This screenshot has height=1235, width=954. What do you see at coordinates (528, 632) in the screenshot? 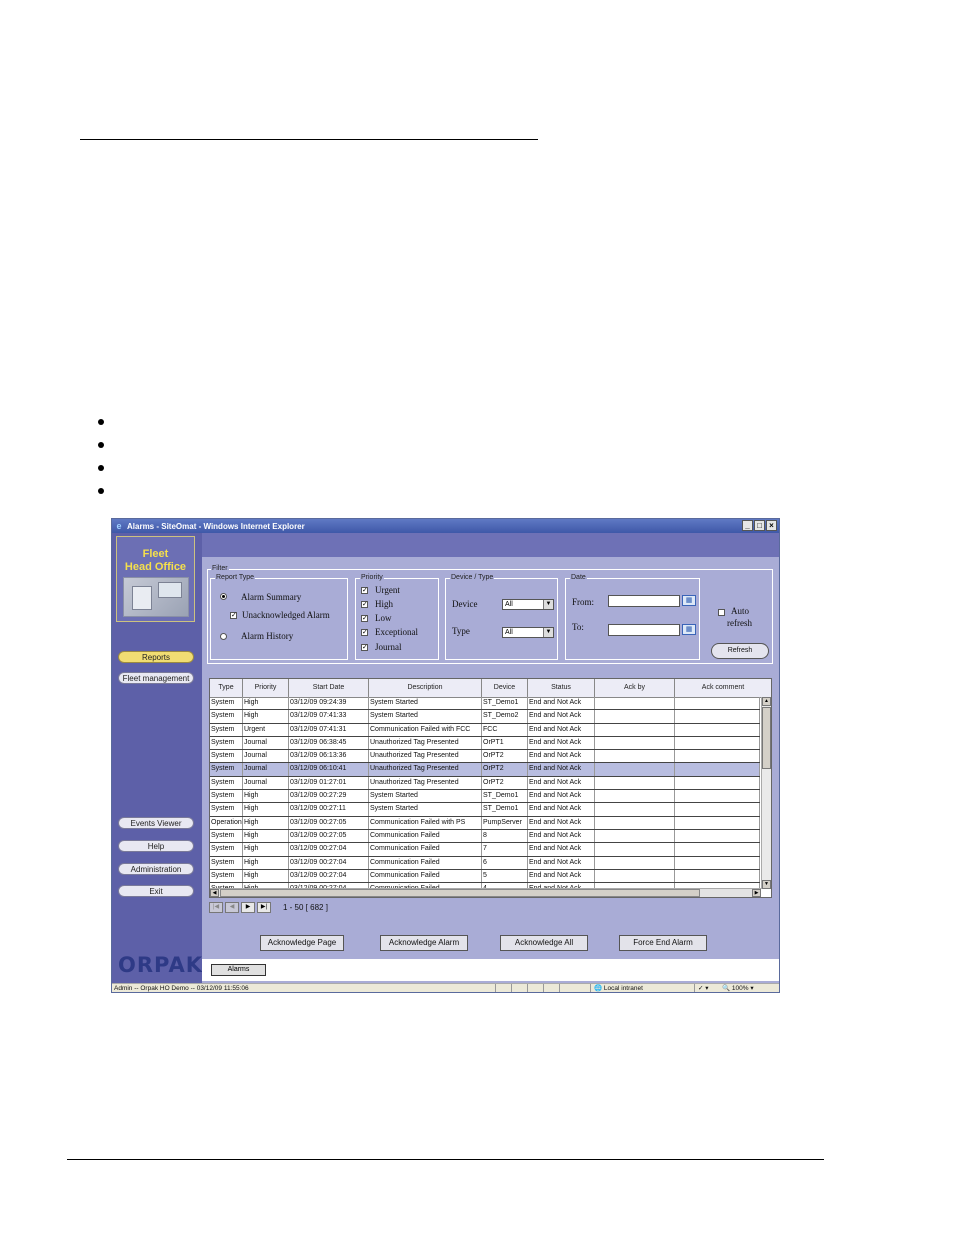
I see `type-select: All ▼` at bounding box center [528, 632].